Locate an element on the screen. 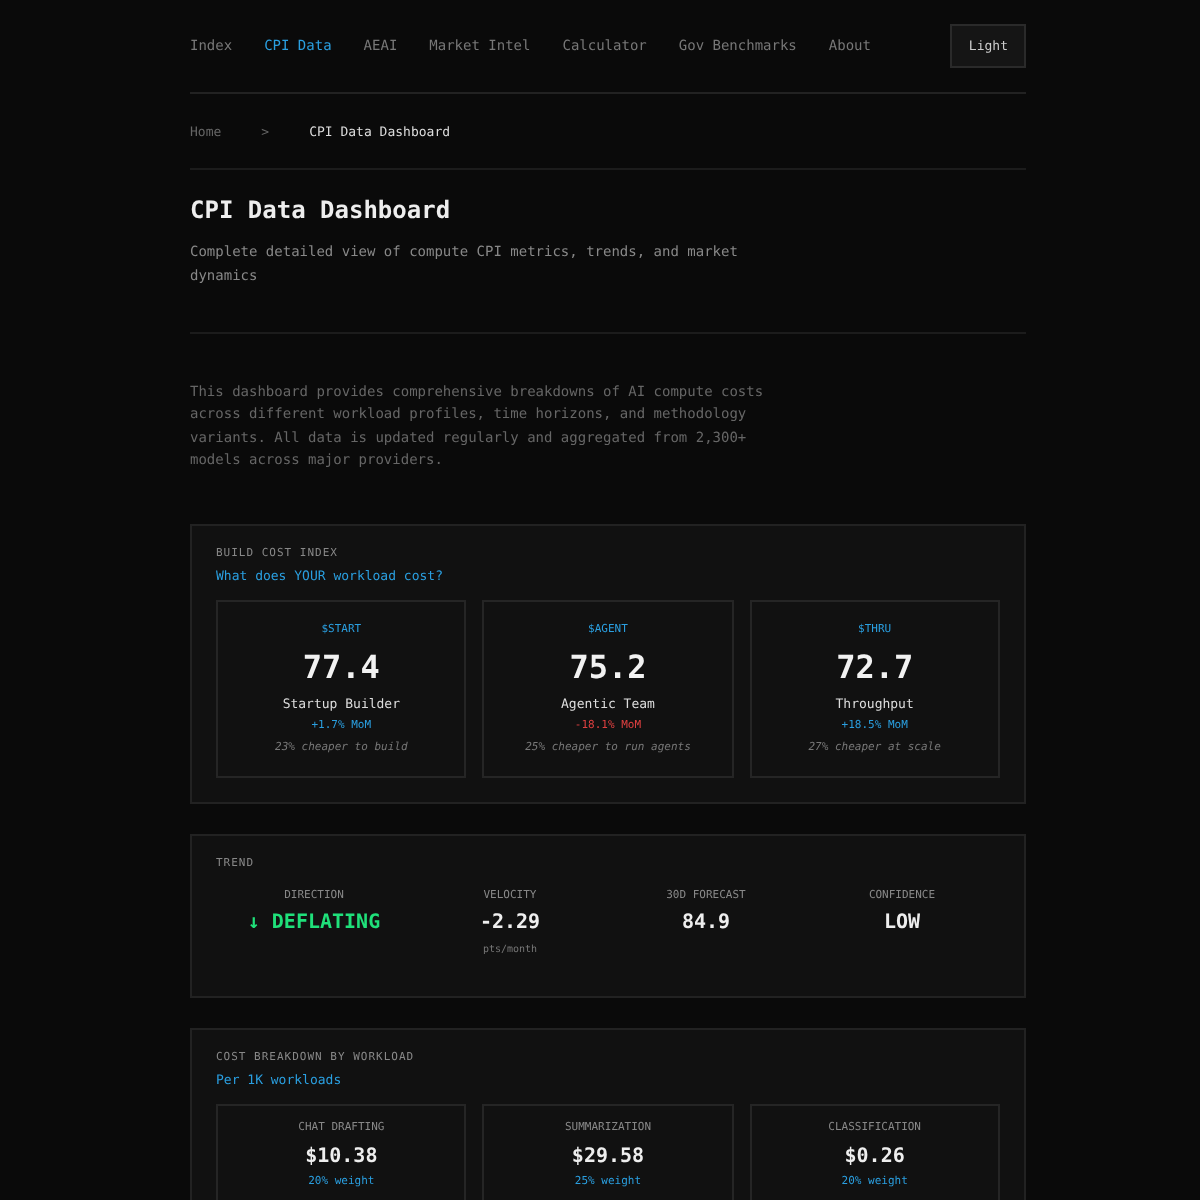 This screenshot has height=1200, width=1200. index-value: 75.2 is located at coordinates (608, 667).